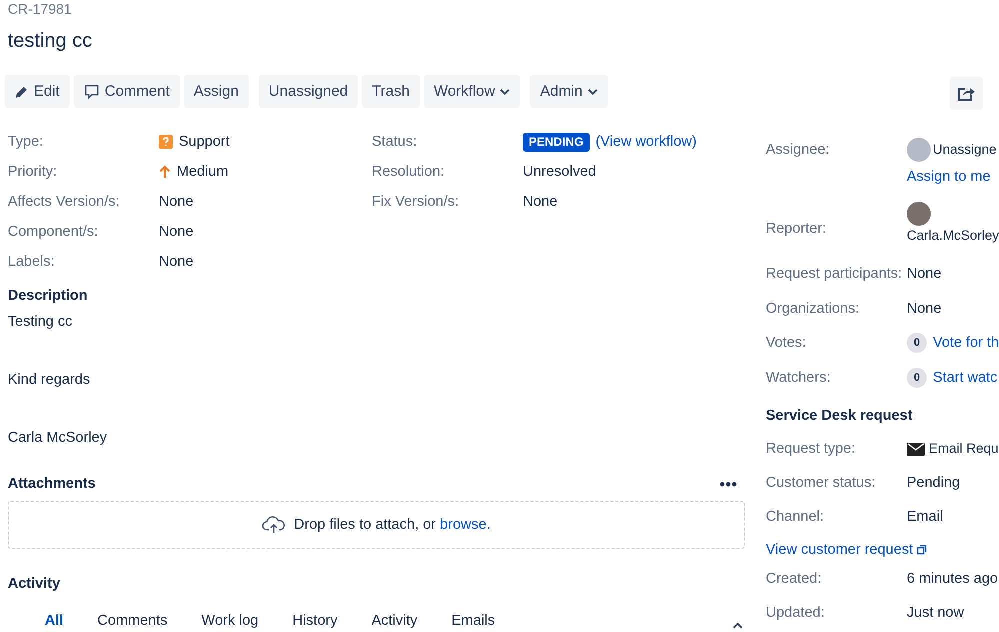 This screenshot has width=999, height=632. What do you see at coordinates (840, 416) in the screenshot?
I see `service-desk-heading: Service Desk request` at bounding box center [840, 416].